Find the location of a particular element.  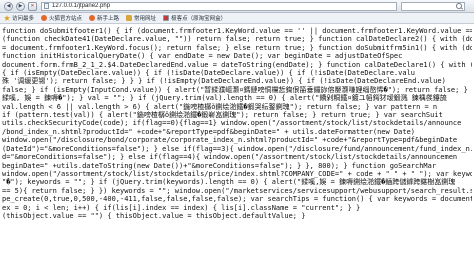

forward-button: ▶ is located at coordinates (20, 6).